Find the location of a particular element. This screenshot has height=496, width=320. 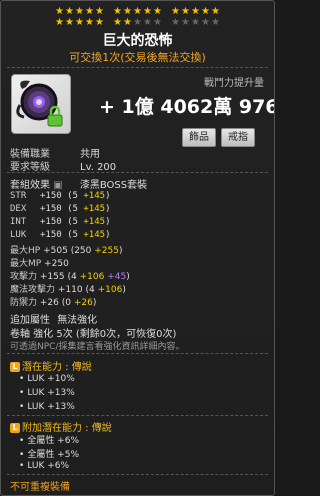

no-duplicate-equip-note: 不可重複裝備 is located at coordinates (40, 487).